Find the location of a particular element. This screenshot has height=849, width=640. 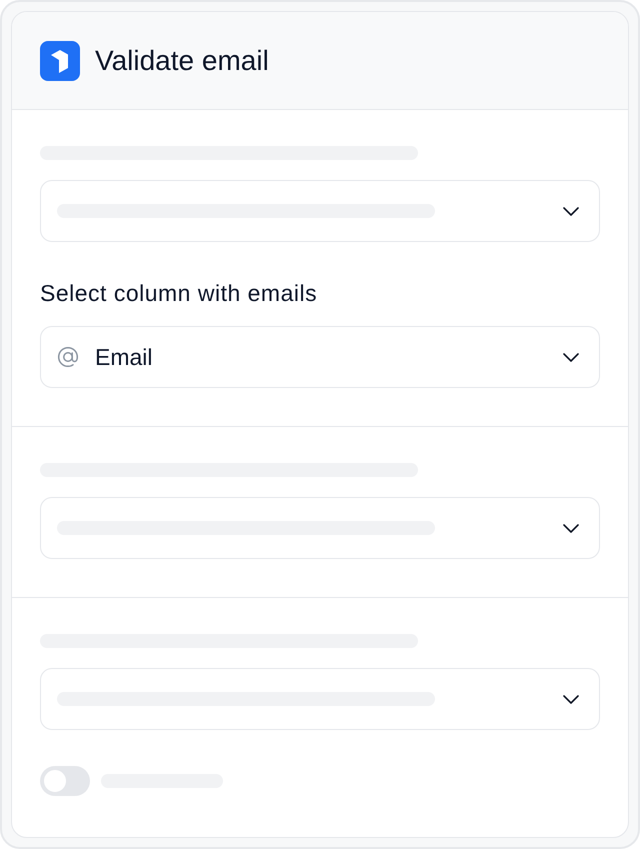

column-dropdown: Email is located at coordinates (320, 357).